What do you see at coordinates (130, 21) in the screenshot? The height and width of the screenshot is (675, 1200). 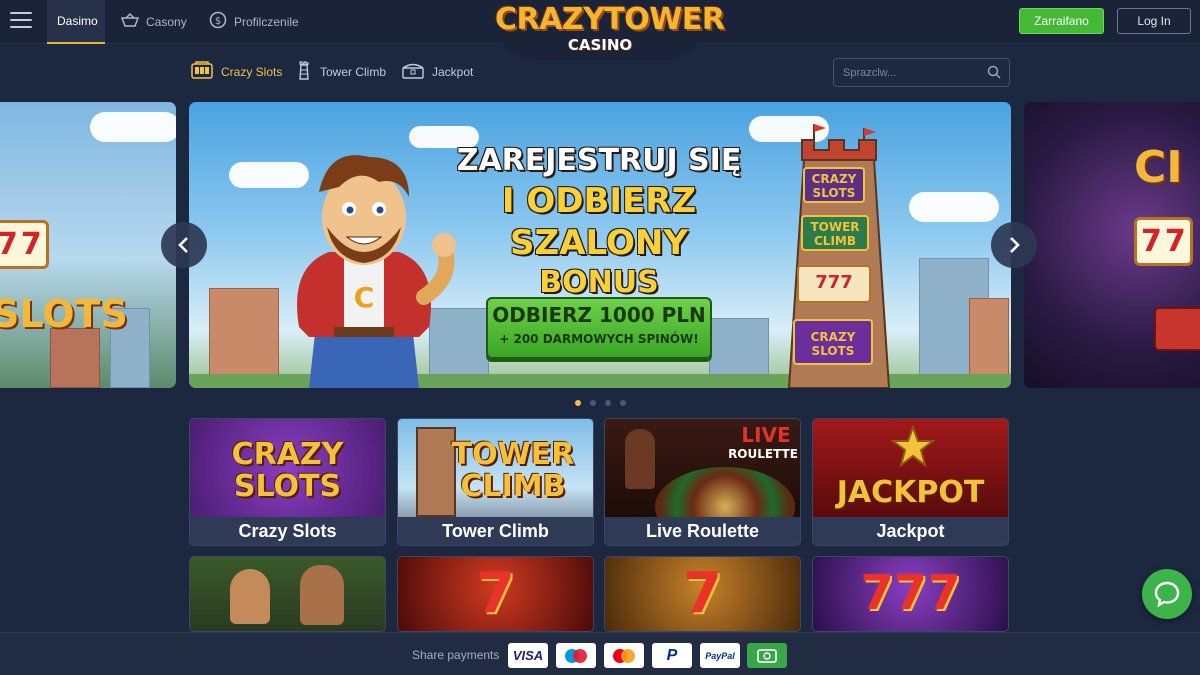 I see `casino-basket-icon` at bounding box center [130, 21].